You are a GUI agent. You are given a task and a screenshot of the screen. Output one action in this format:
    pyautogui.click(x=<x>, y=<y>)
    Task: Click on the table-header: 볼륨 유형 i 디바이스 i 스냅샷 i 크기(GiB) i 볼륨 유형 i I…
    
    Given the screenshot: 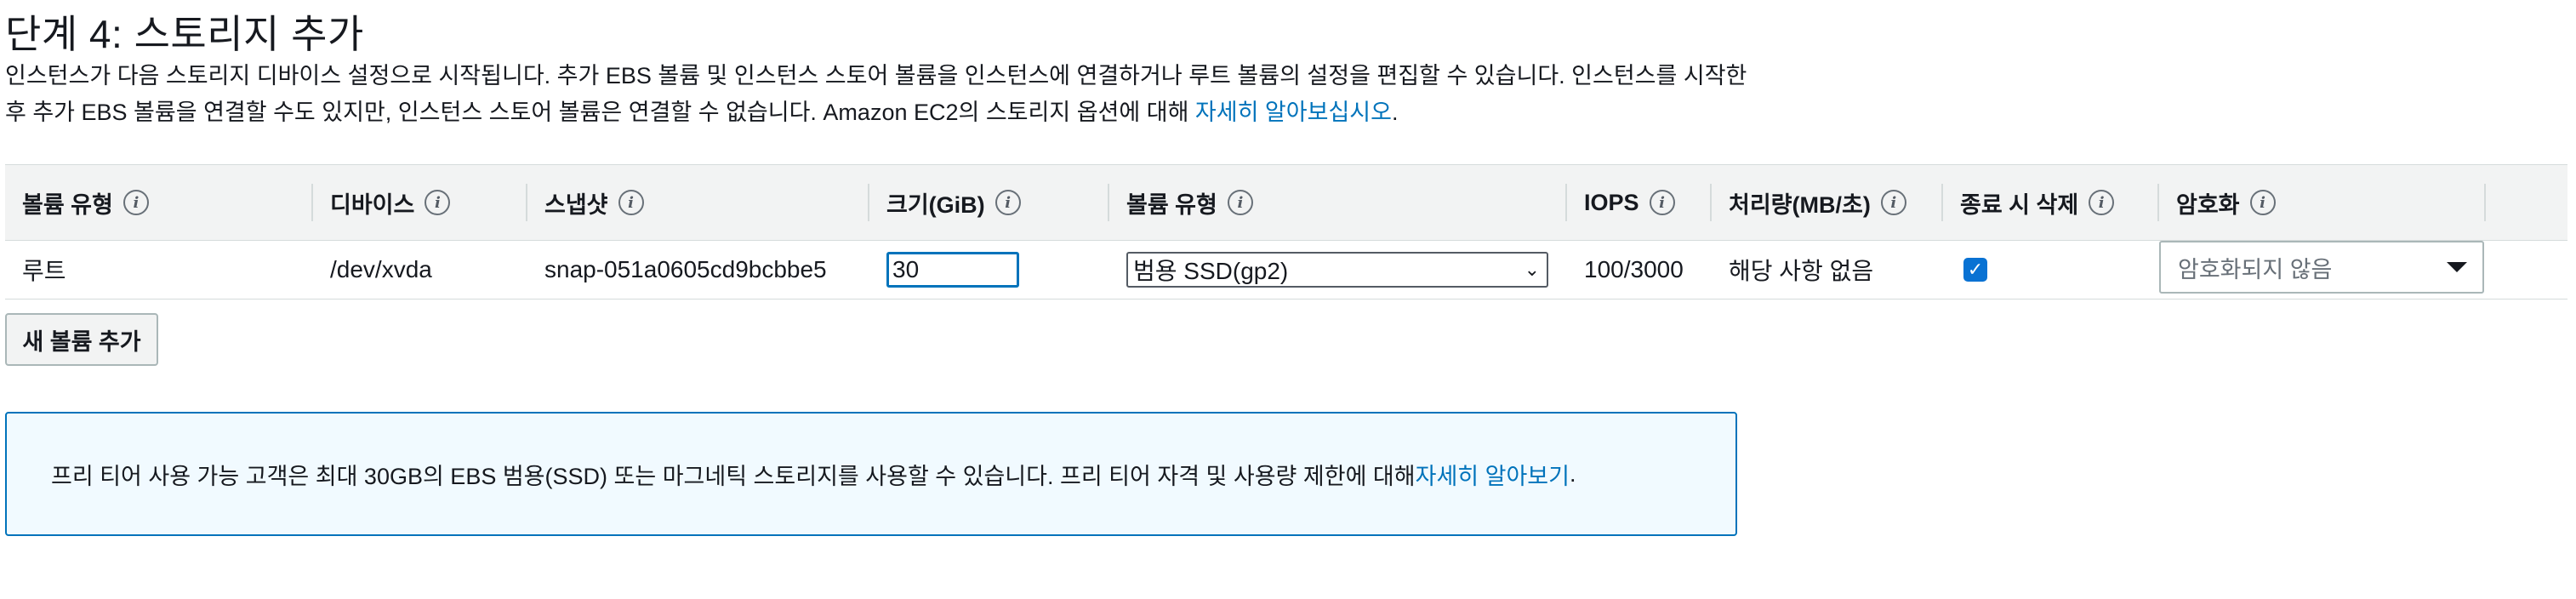 What is the action you would take?
    pyautogui.click(x=1286, y=202)
    